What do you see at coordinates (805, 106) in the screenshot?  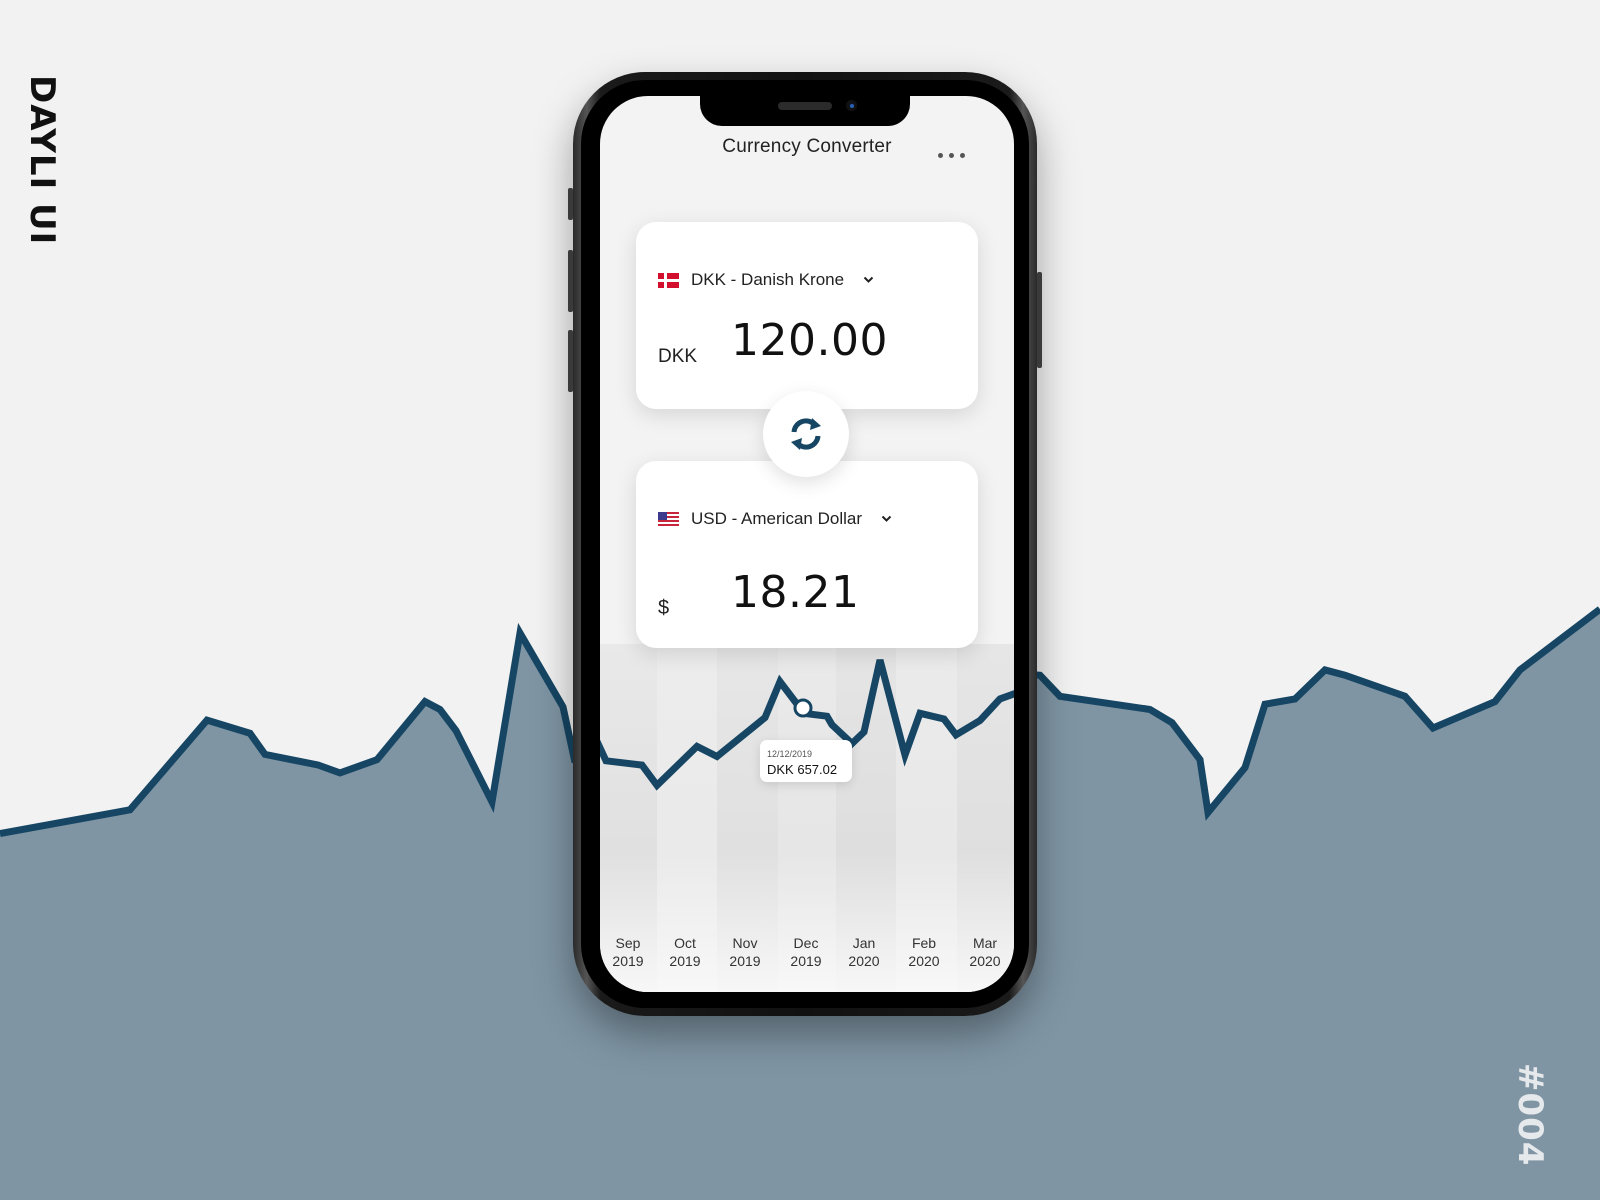 I see `speaker-grille` at bounding box center [805, 106].